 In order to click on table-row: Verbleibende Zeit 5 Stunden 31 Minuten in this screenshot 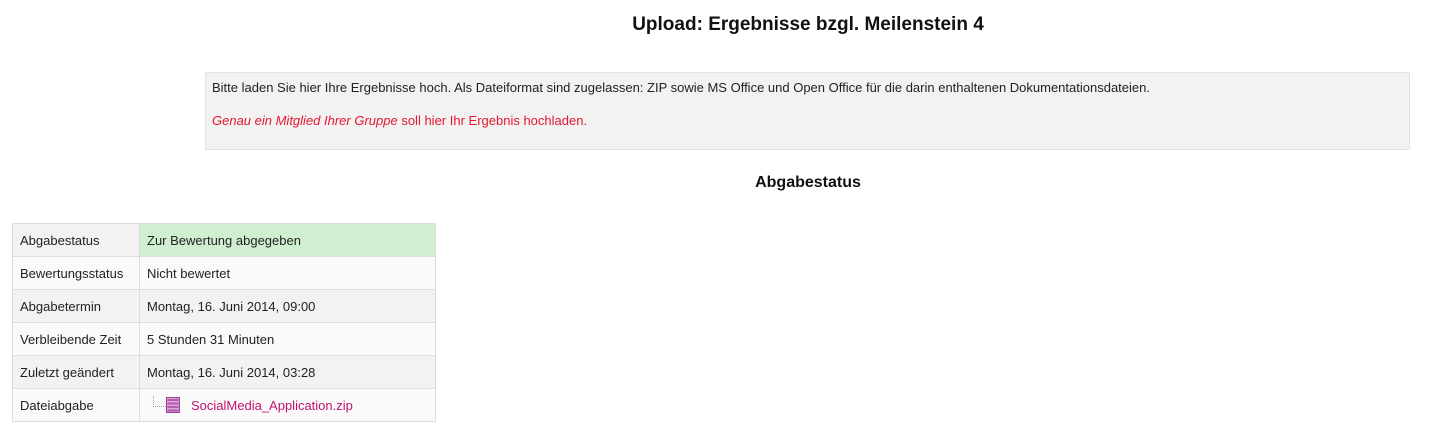, I will do `click(224, 339)`.